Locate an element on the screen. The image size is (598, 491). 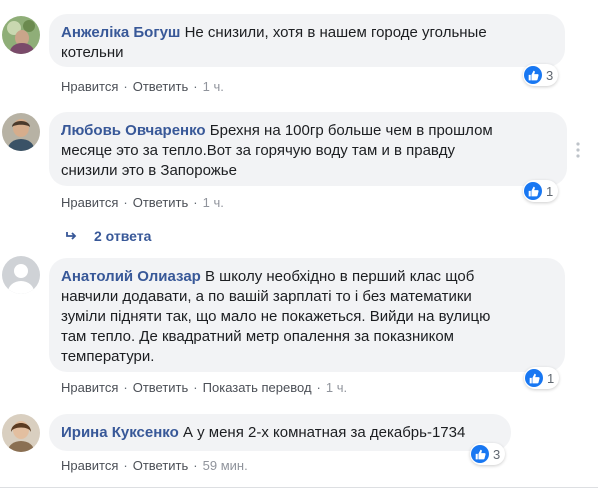
comment-text: В школу необхідно в перший клас щоб is located at coordinates (340, 276).